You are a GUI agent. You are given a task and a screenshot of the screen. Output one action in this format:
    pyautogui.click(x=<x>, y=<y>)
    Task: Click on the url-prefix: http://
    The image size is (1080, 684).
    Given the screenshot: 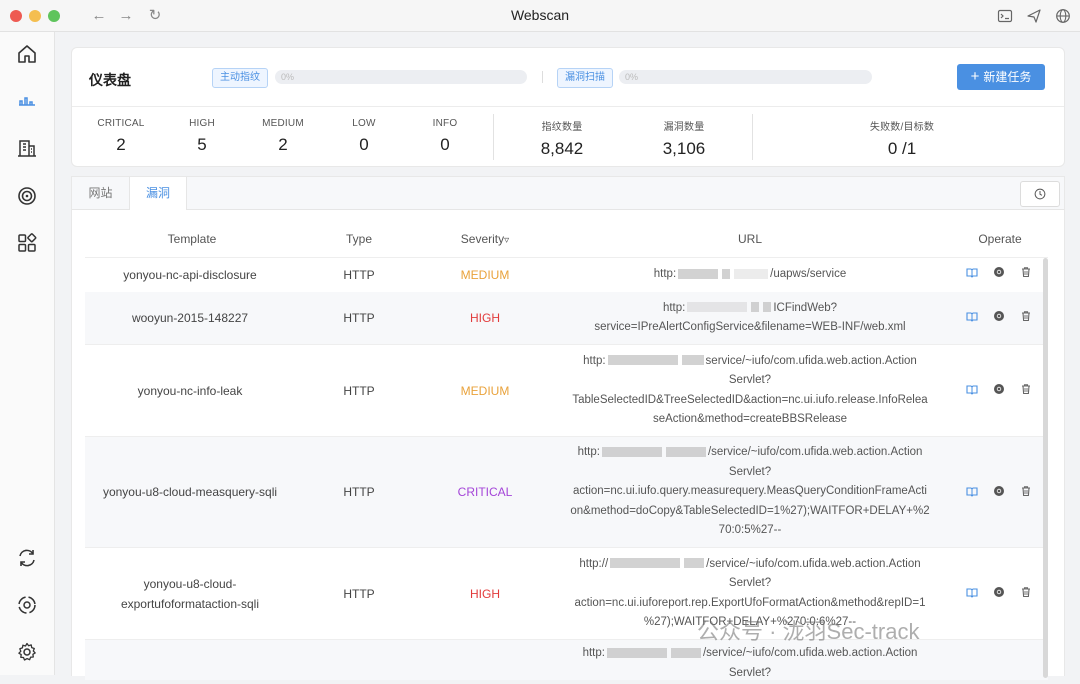 What is the action you would take?
    pyautogui.click(x=594, y=563)
    